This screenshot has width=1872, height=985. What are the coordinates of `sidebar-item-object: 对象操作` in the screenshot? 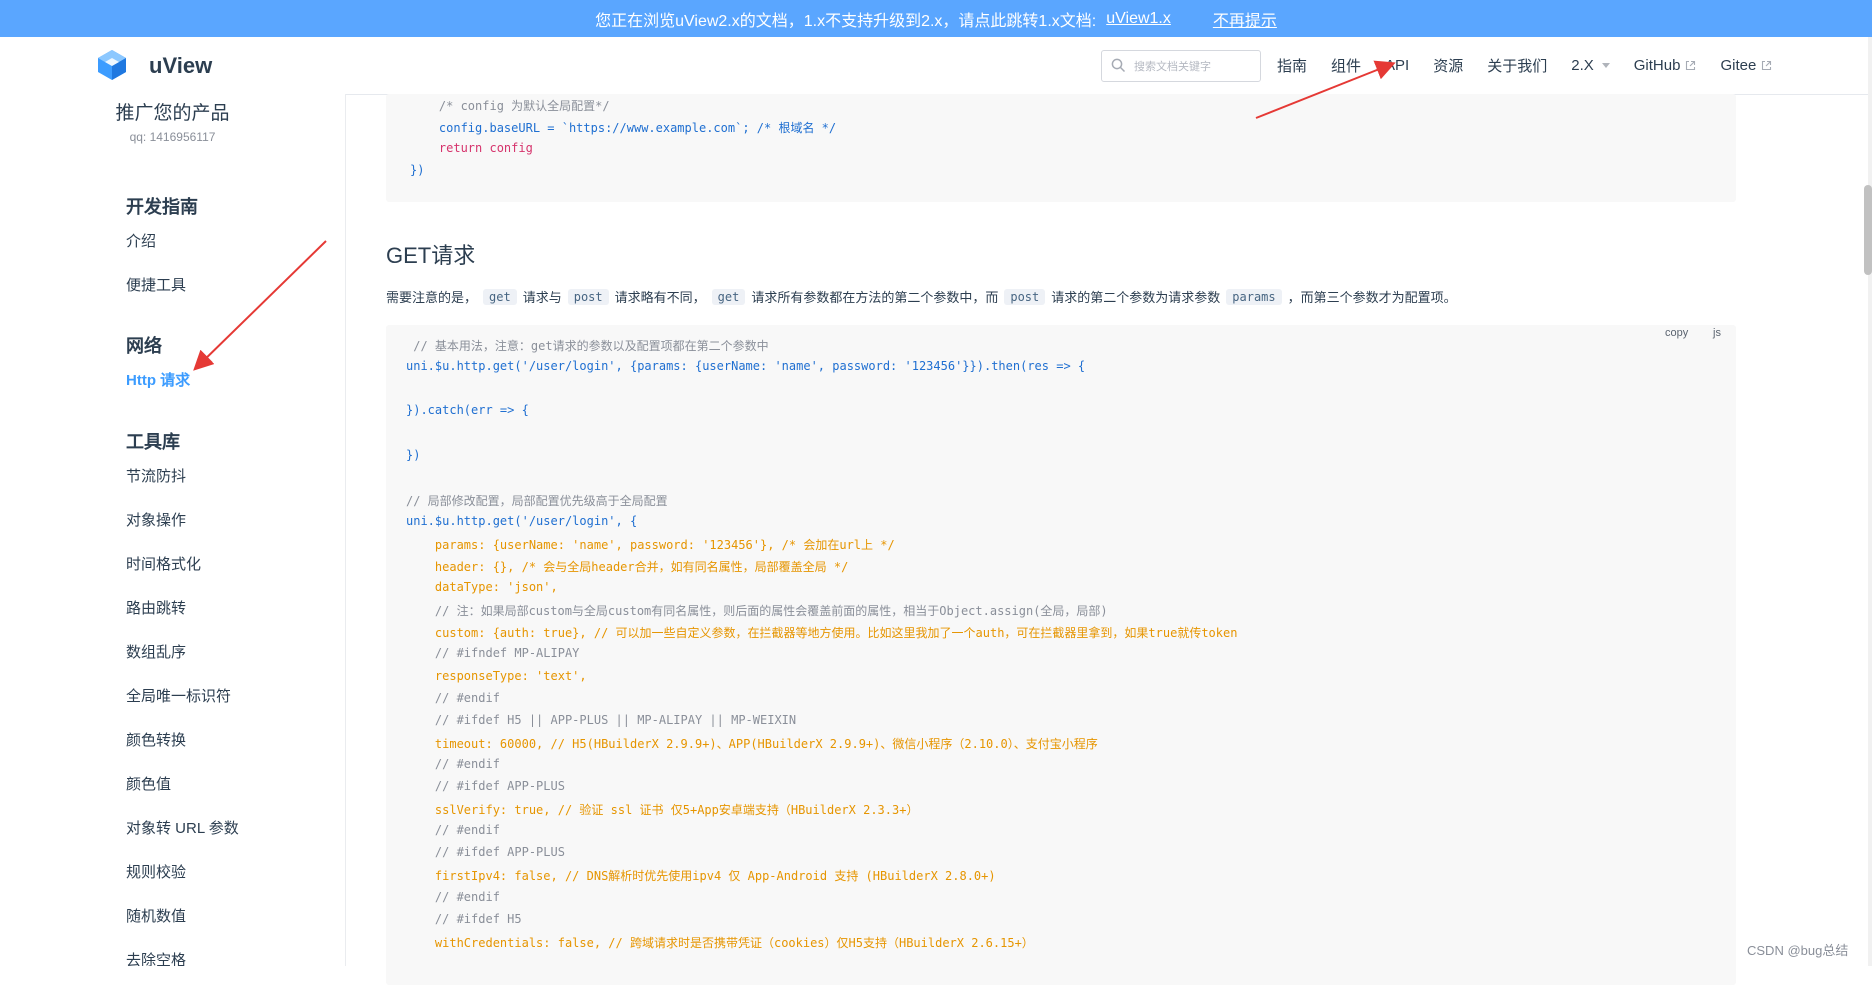 It's located at (156, 519).